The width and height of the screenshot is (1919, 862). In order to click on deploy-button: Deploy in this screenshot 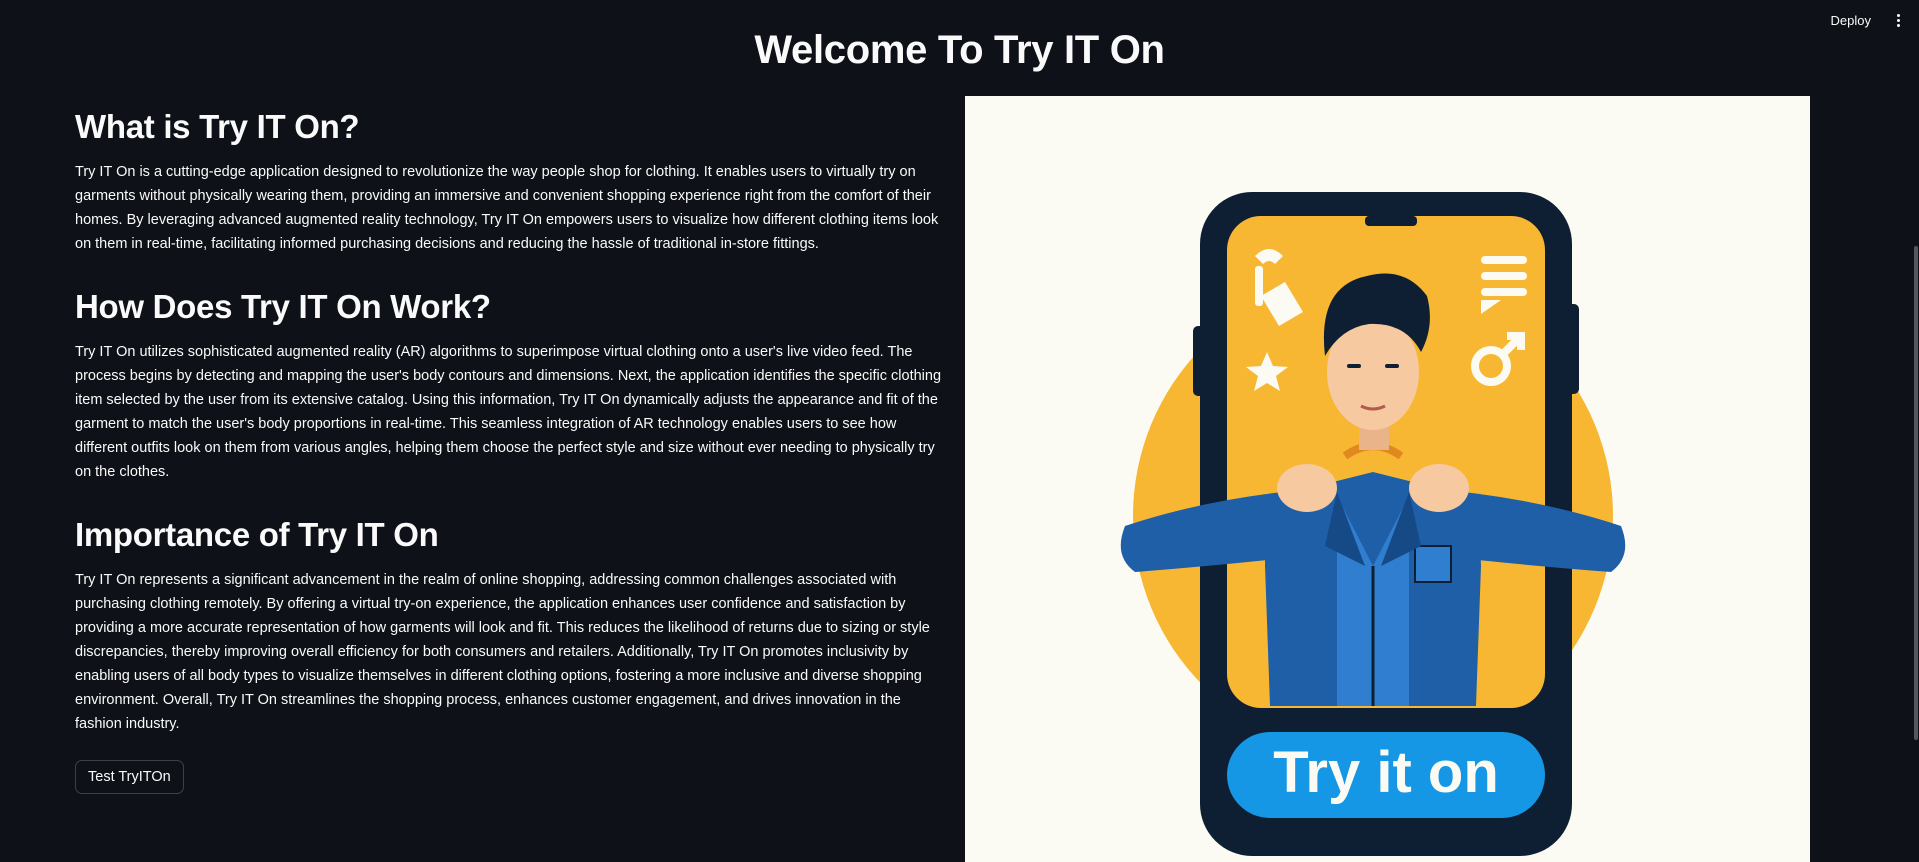, I will do `click(1851, 20)`.